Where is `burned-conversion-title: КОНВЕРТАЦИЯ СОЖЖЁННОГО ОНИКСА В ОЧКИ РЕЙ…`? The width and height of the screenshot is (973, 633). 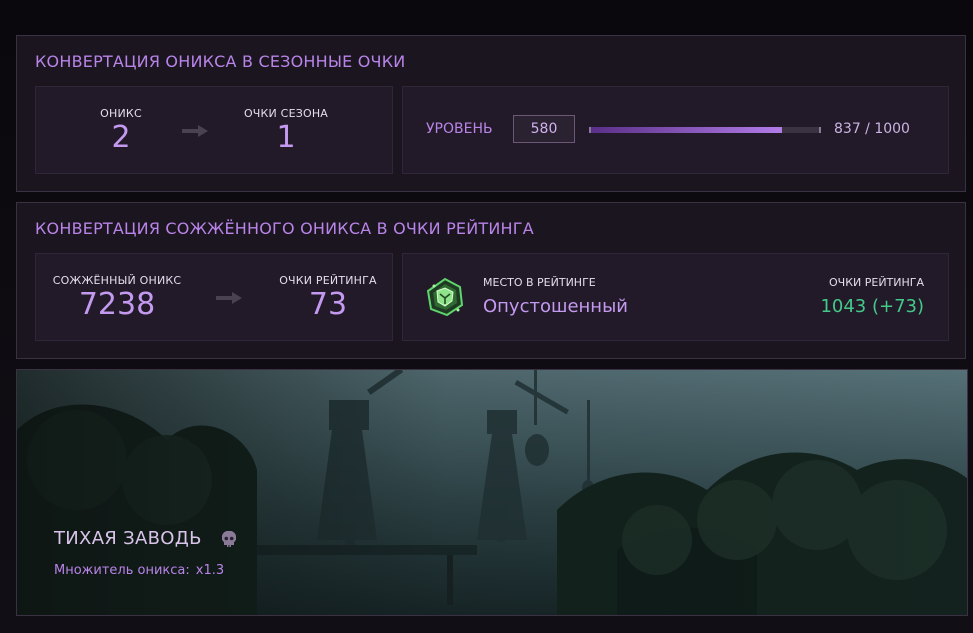 burned-conversion-title: КОНВЕРТАЦИЯ СОЖЖЁННОГО ОНИКСА В ОЧКИ РЕЙ… is located at coordinates (284, 228).